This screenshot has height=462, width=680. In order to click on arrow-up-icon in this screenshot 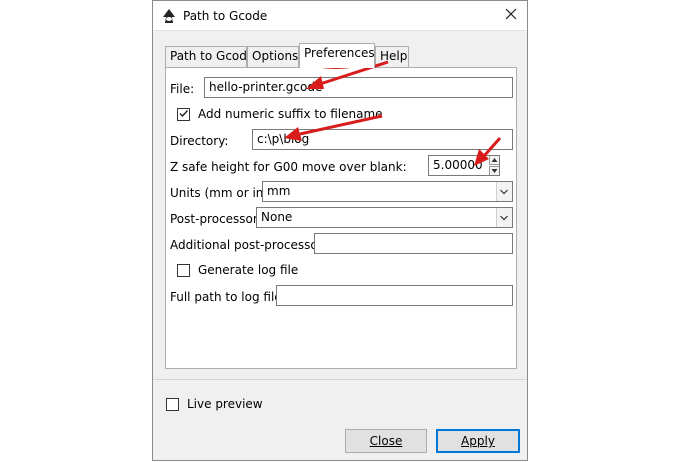, I will do `click(494, 160)`.